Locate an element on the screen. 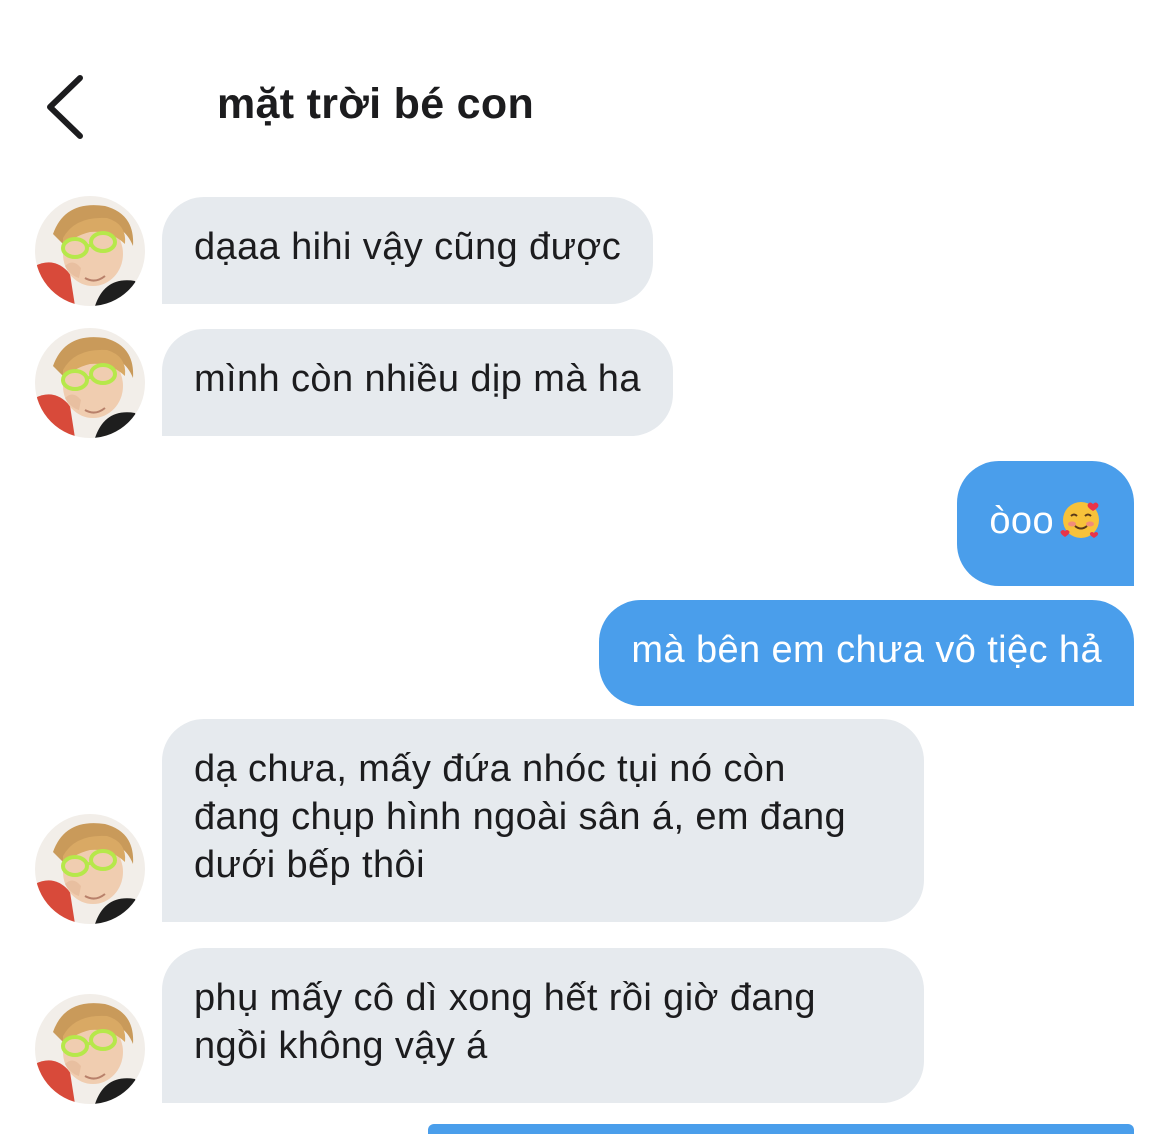  outgoing-message-bubble: òoo is located at coordinates (1045, 523).